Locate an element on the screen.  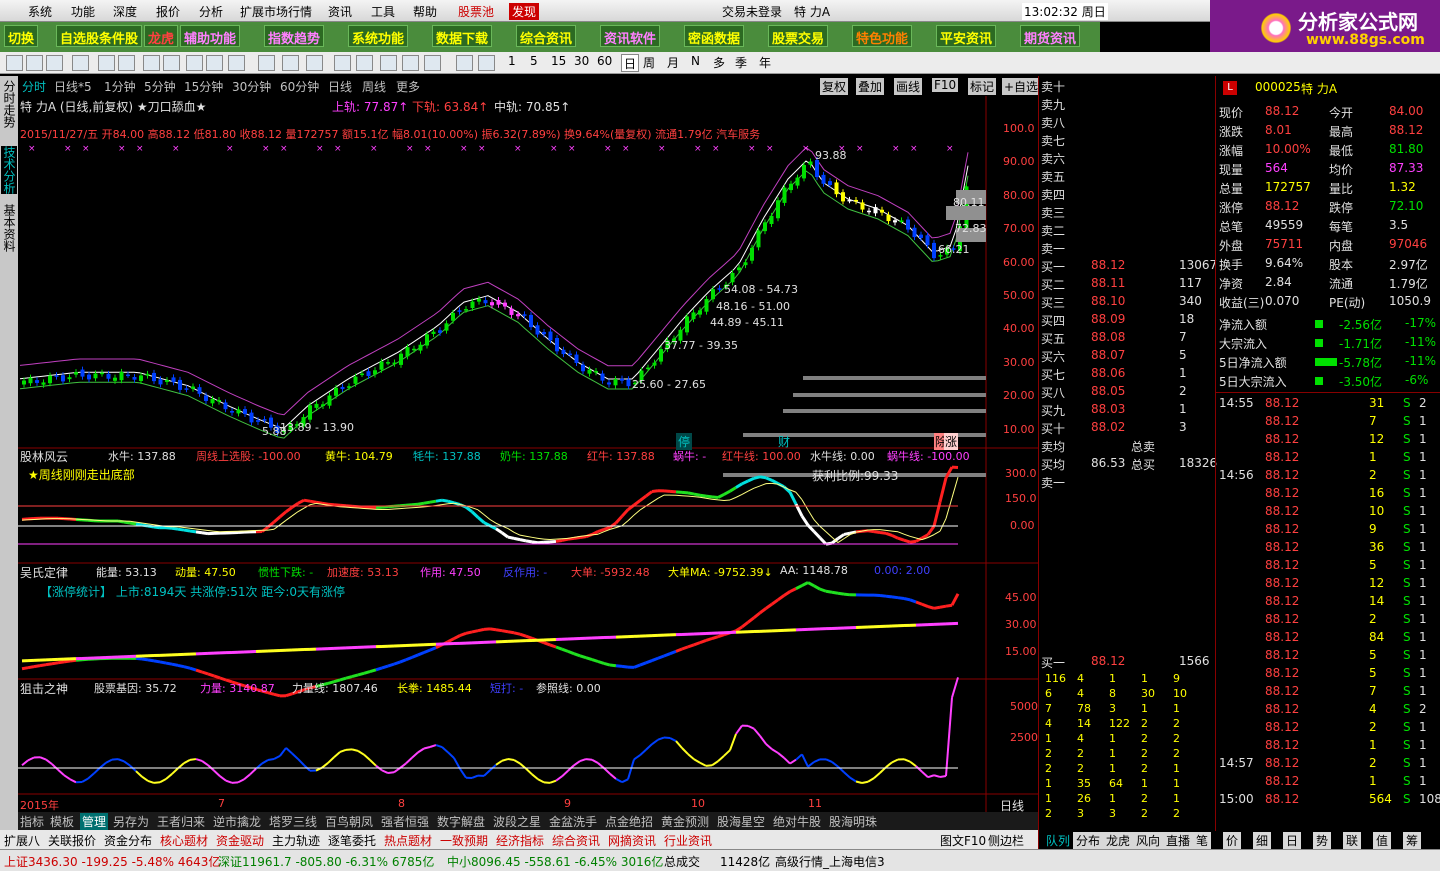
chart-icon is located at coordinates (126, 63).